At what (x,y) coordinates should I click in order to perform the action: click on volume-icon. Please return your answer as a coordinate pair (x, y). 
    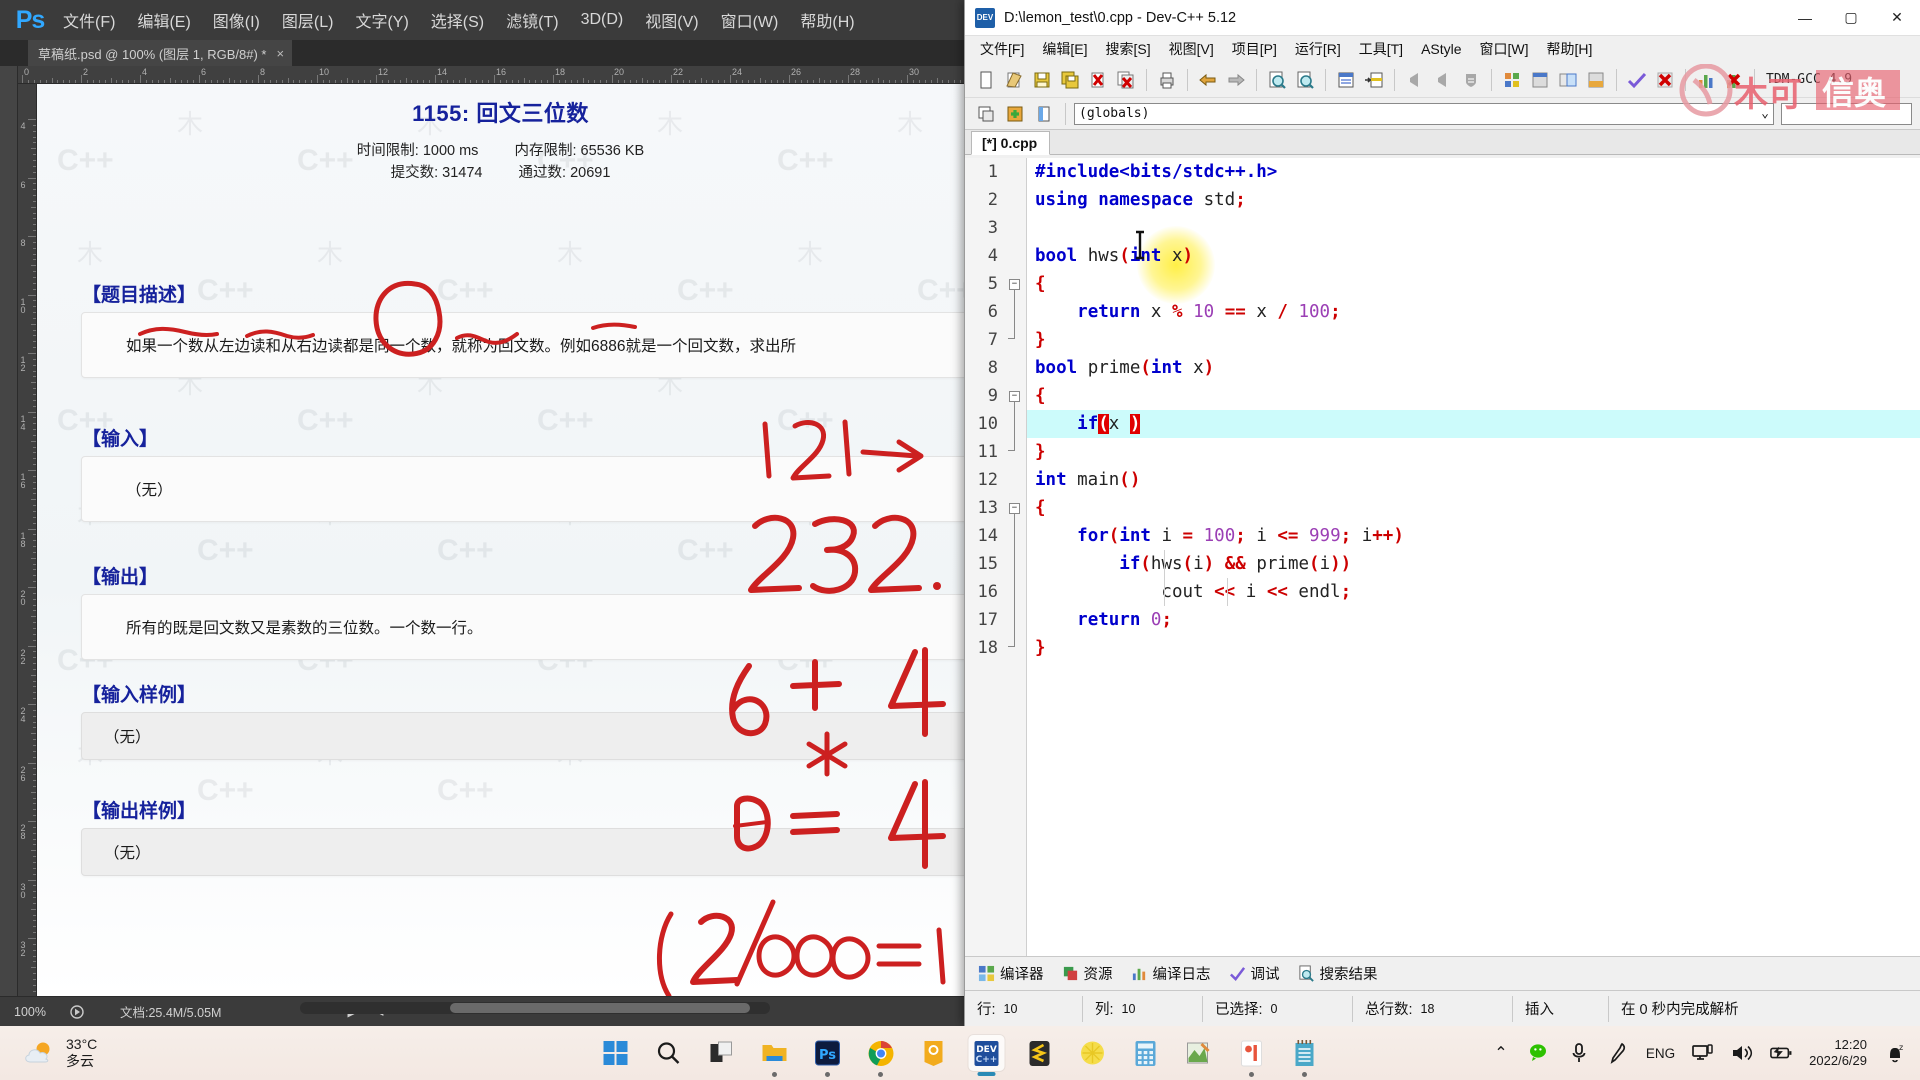
    Looking at the image, I should click on (1742, 1053).